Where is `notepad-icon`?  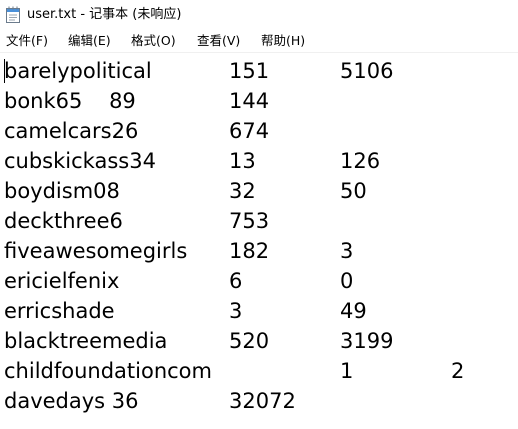
notepad-icon is located at coordinates (13, 14).